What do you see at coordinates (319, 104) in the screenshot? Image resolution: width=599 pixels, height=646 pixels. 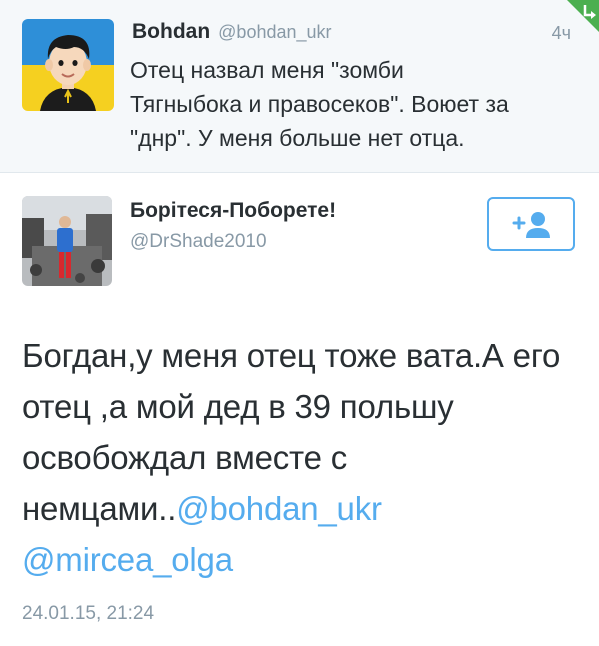 I see `parent-text-line: Тягныбока и правосеков". Воюет за` at bounding box center [319, 104].